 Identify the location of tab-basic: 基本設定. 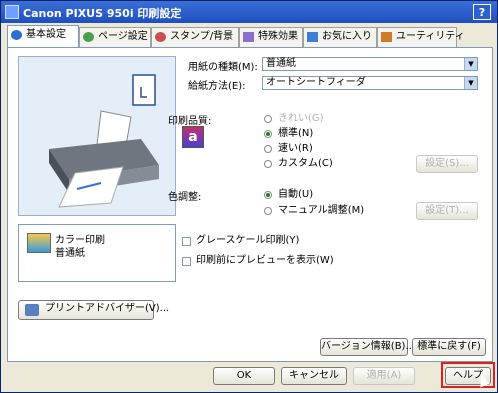
(43, 36).